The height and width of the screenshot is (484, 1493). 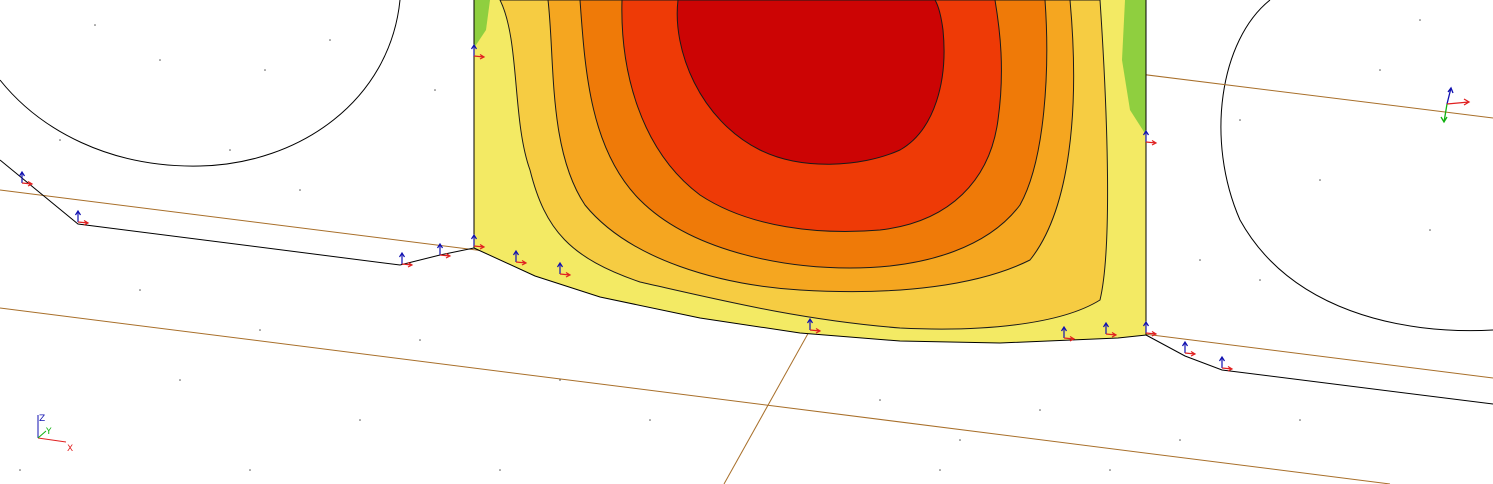 I want to click on right-hole-outline, so click(x=1356, y=166).